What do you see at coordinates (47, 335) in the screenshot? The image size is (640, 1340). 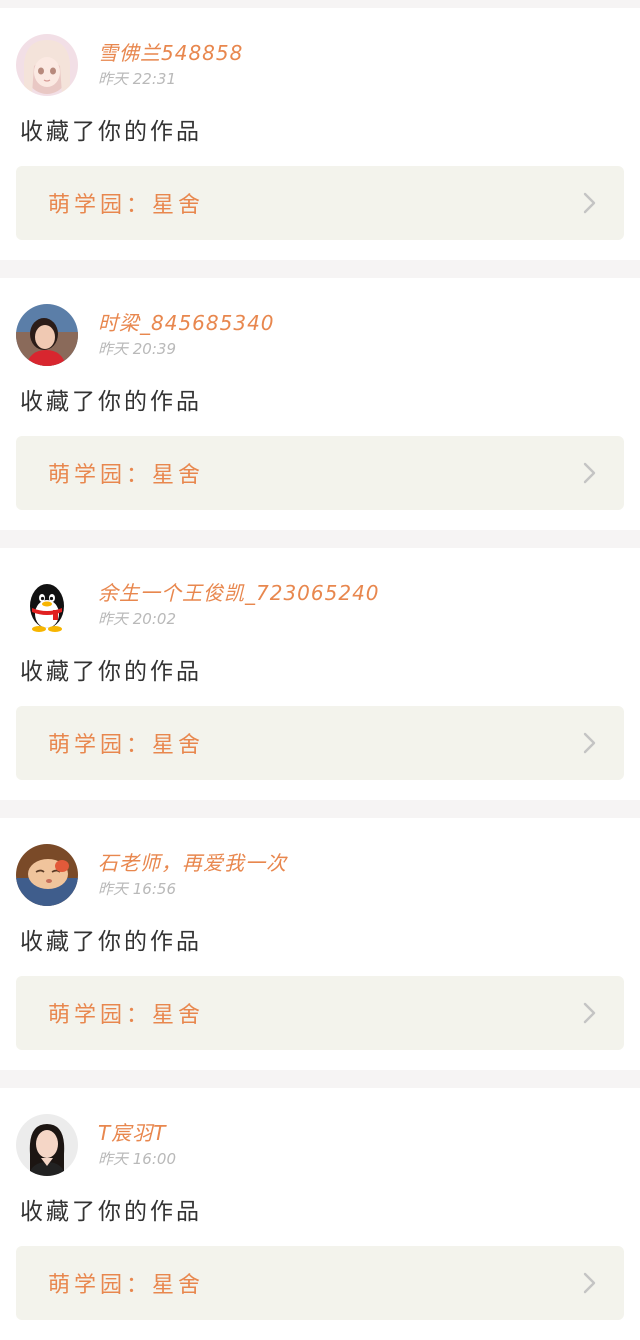 I see `girl-photo-avatar-icon` at bounding box center [47, 335].